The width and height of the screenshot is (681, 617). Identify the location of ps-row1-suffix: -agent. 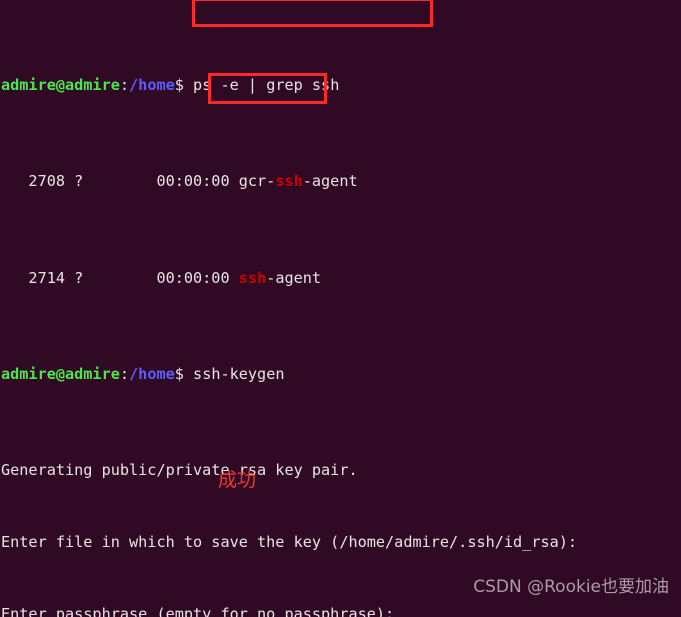
(330, 181).